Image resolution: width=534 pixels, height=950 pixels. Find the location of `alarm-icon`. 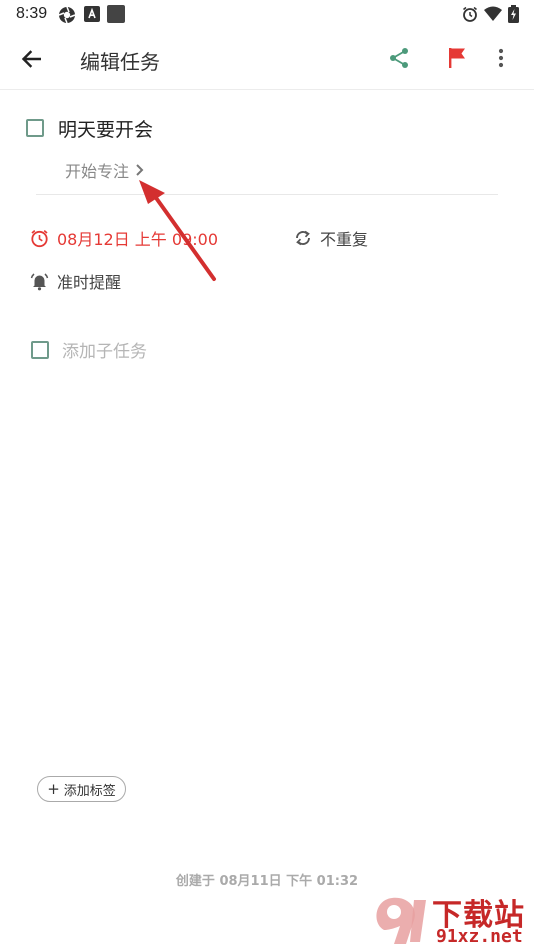

alarm-icon is located at coordinates (470, 16).